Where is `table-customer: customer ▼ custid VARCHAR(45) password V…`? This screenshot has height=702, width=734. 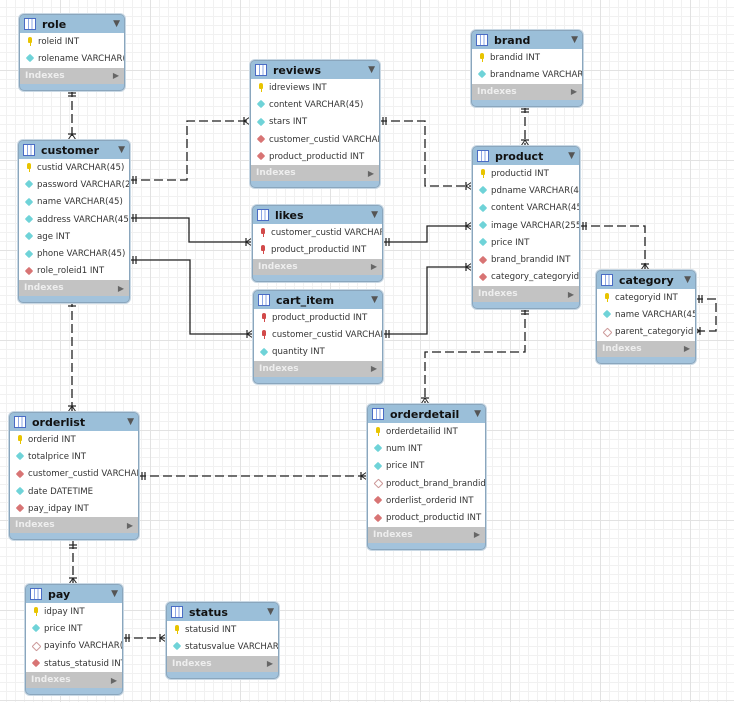 table-customer: customer ▼ custid VARCHAR(45) password V… is located at coordinates (74, 222).